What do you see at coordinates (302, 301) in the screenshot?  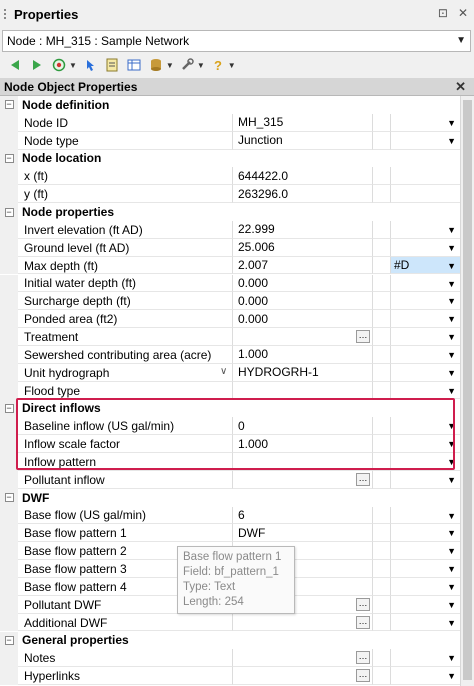 I see `surcharge-field: 0.000` at bounding box center [302, 301].